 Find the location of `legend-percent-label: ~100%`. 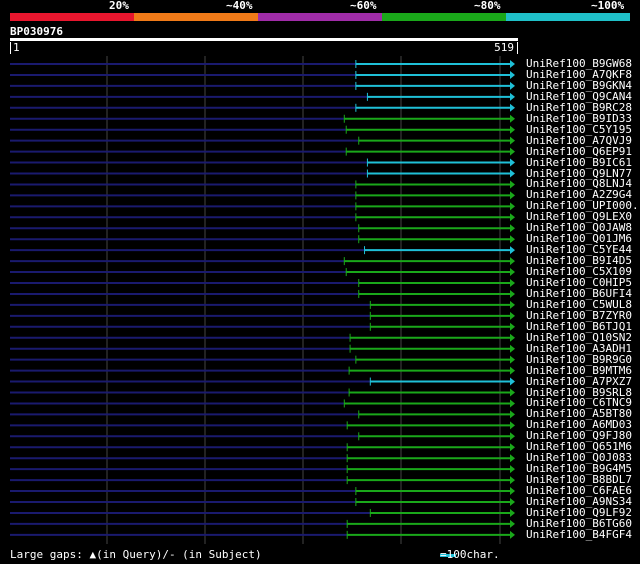

legend-percent-label: ~100% is located at coordinates (608, 6).